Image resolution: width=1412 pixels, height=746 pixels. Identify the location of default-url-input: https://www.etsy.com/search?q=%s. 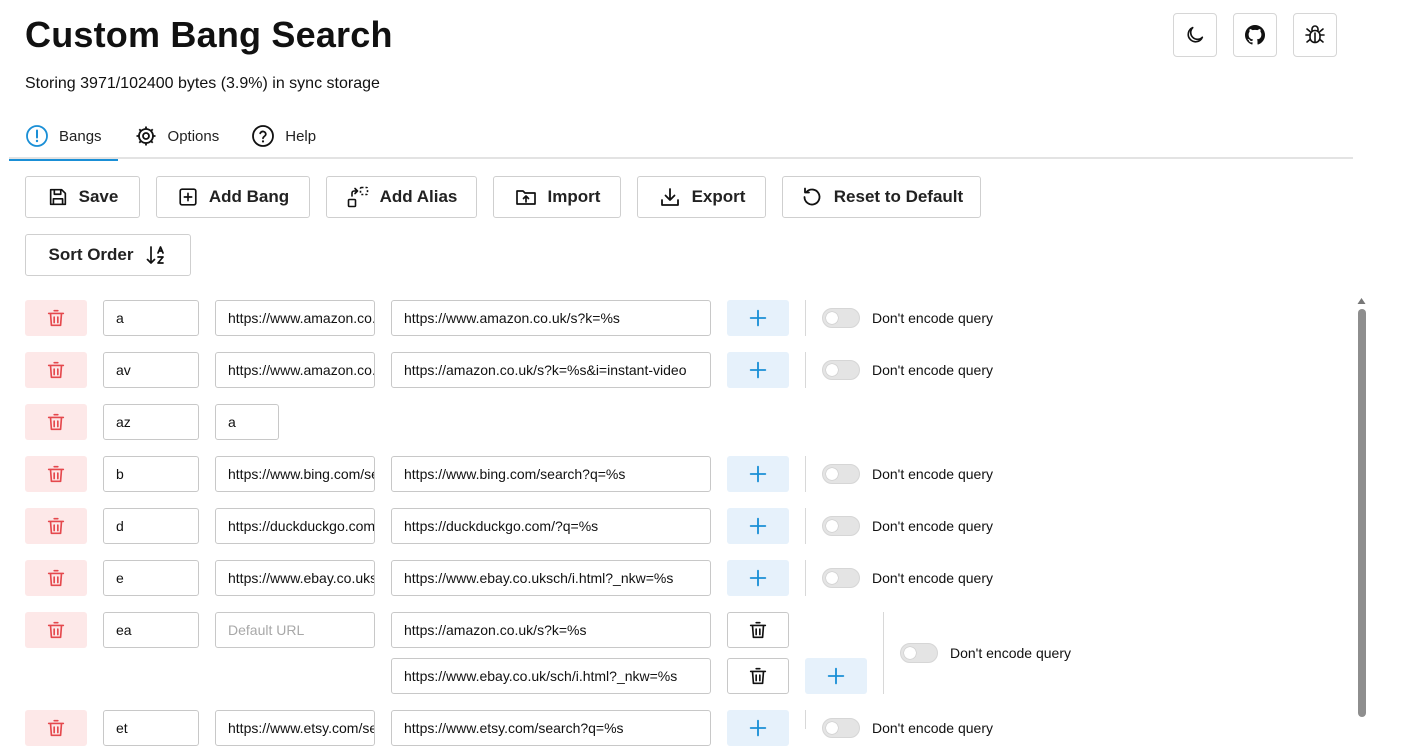
(295, 728).